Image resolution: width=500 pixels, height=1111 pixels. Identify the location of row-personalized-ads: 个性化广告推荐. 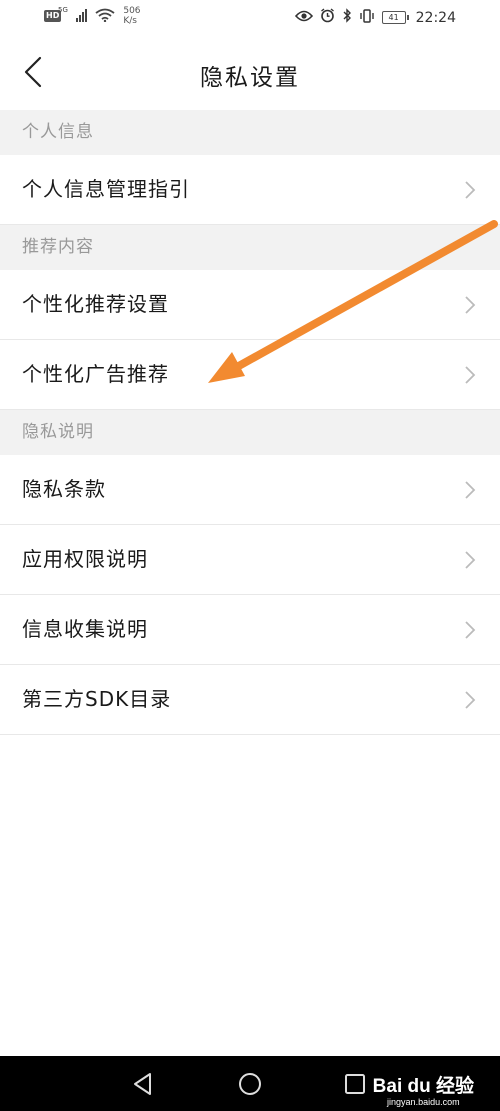
(250, 375).